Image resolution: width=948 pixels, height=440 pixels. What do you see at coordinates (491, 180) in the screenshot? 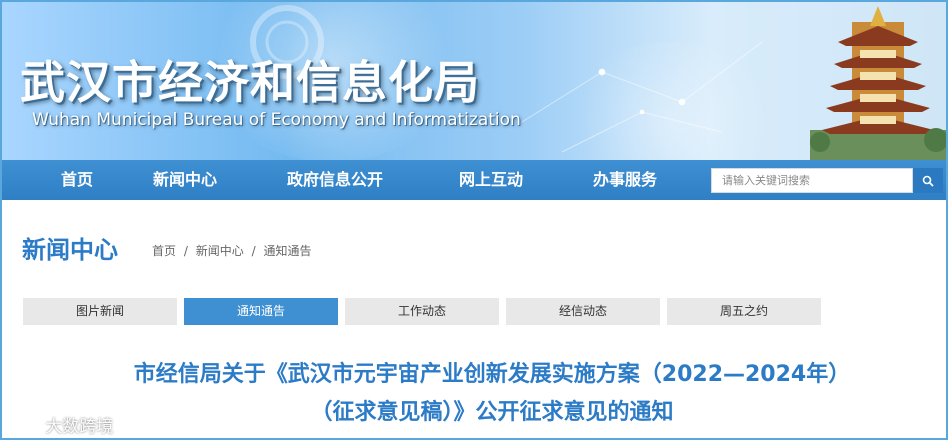
I see `nav-online-interaction: 网上互动` at bounding box center [491, 180].